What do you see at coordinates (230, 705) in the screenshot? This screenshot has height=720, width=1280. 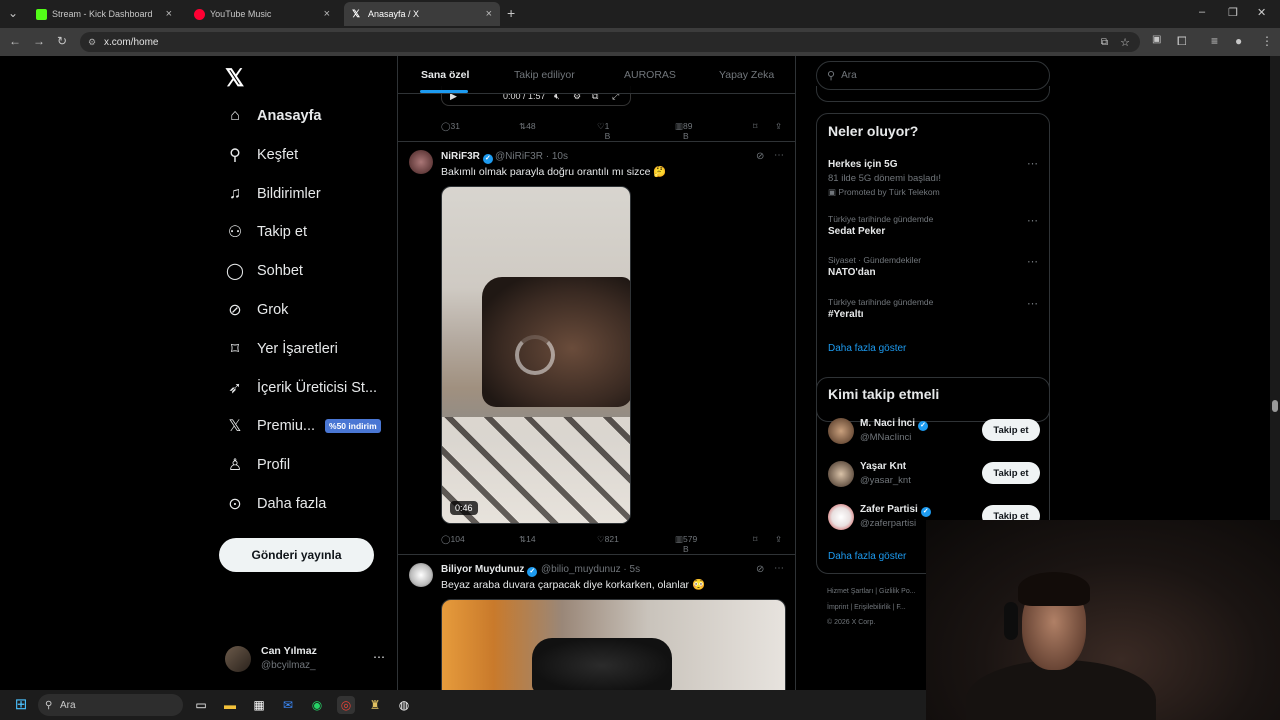 I see `file-explorer-icon: ▬` at bounding box center [230, 705].